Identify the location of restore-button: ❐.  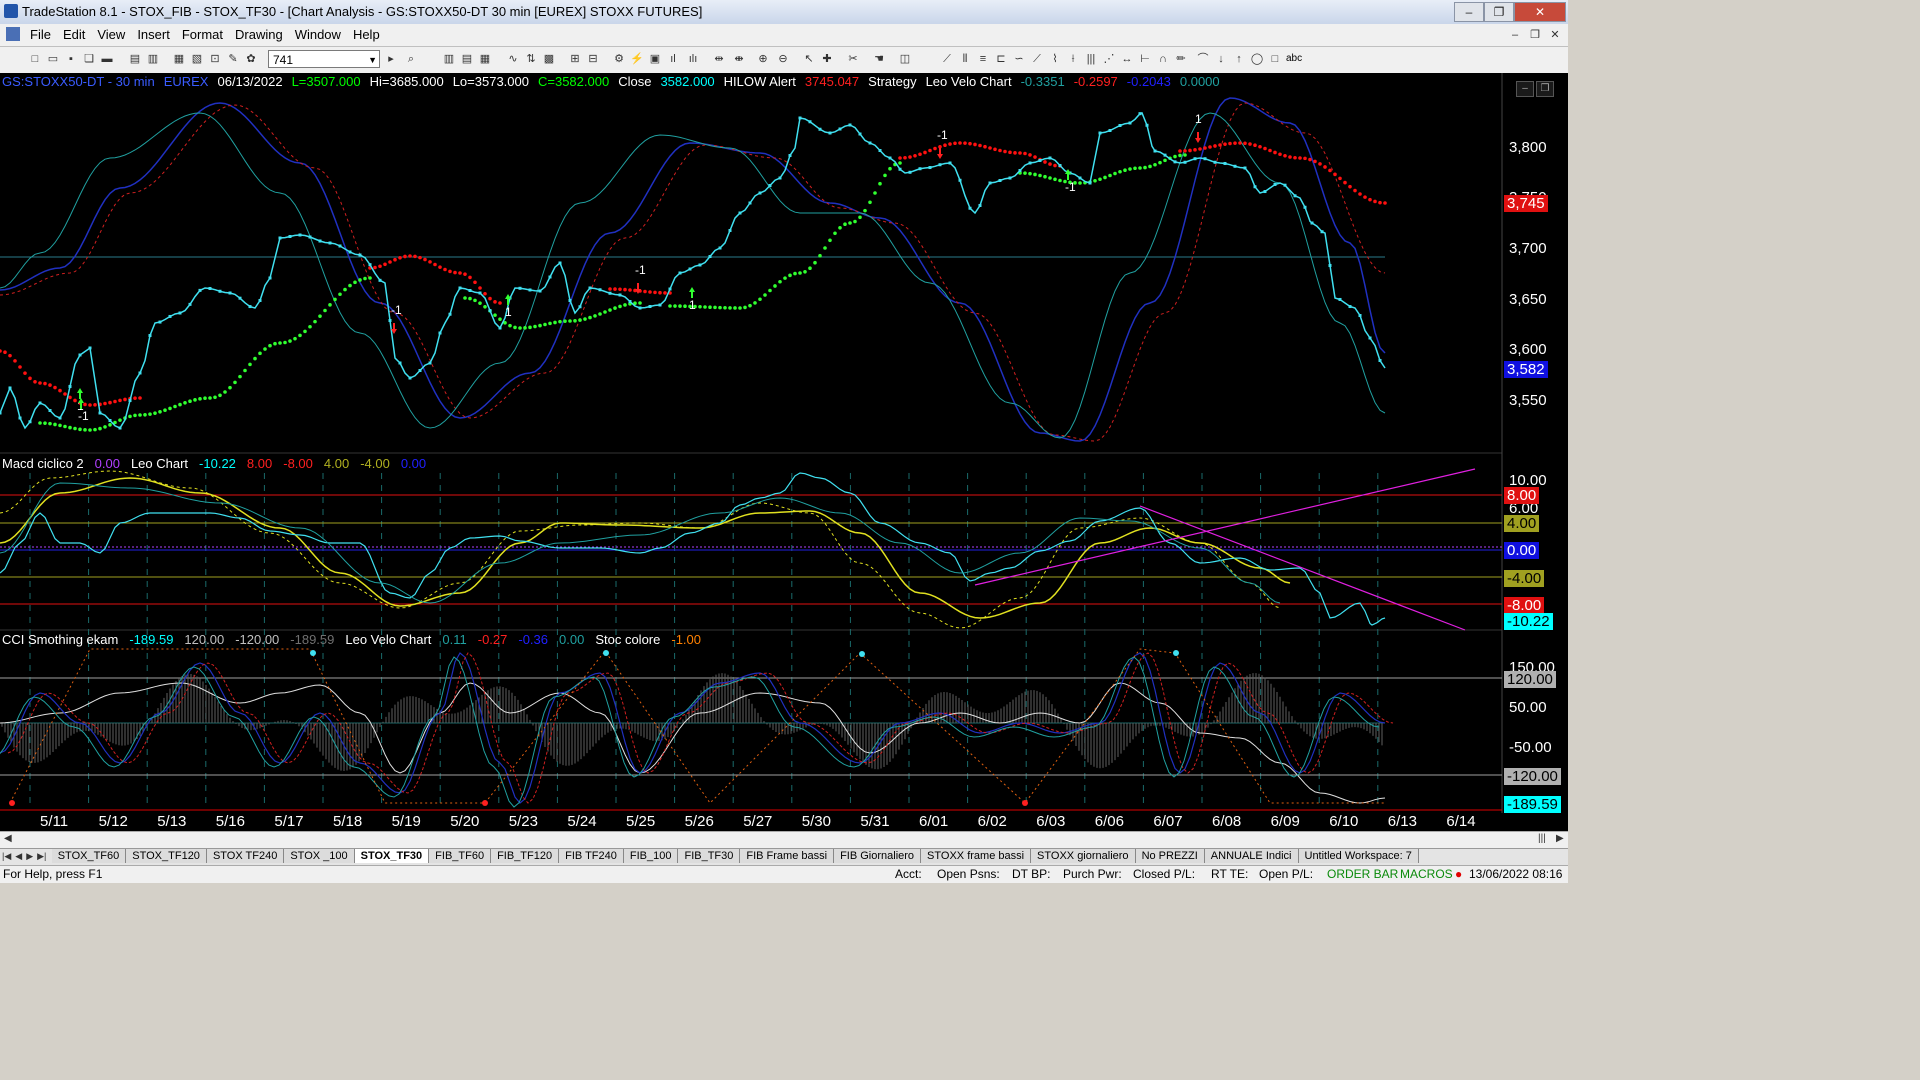
(1499, 12).